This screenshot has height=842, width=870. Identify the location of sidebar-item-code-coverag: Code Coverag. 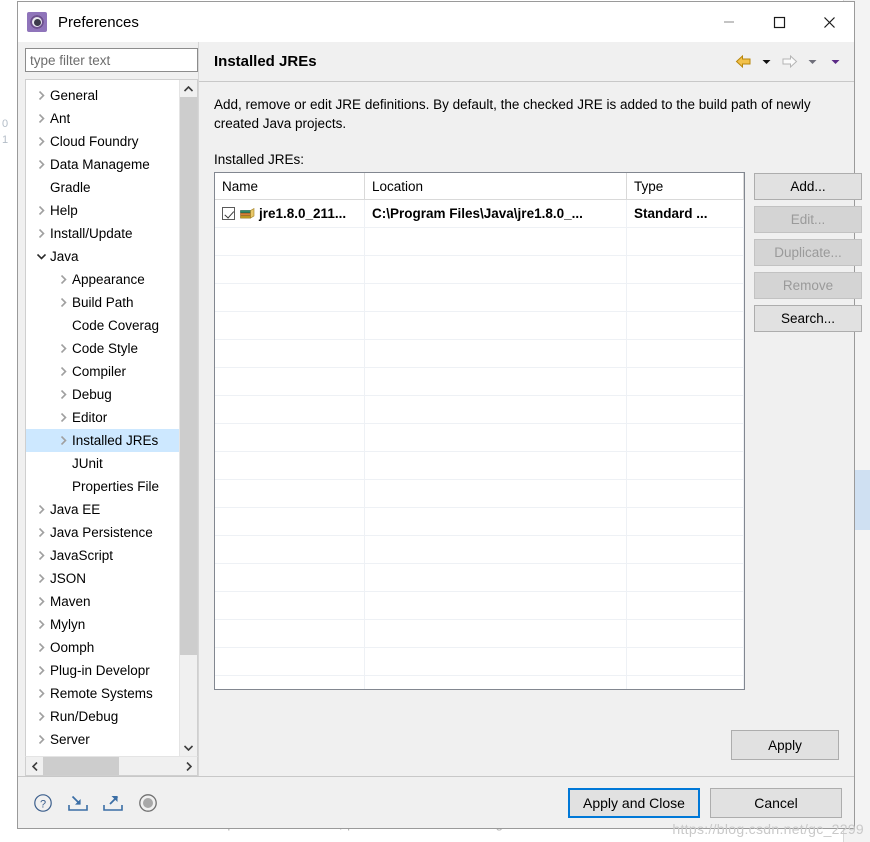
(102, 325).